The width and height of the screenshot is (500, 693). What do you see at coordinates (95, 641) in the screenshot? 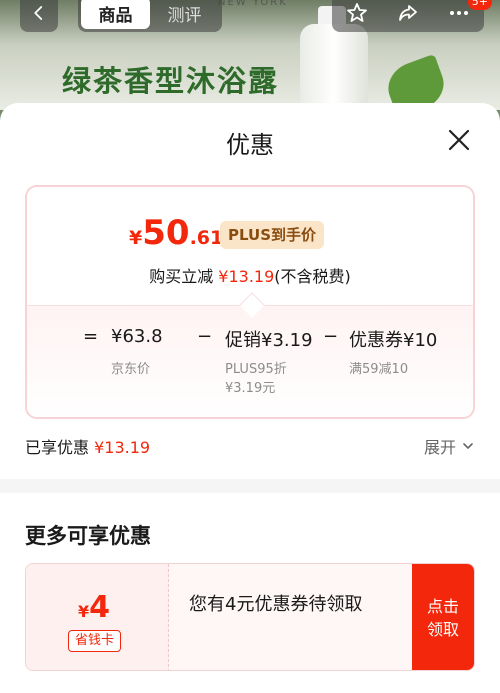
I see `saving-card-tag: 省钱卡` at bounding box center [95, 641].